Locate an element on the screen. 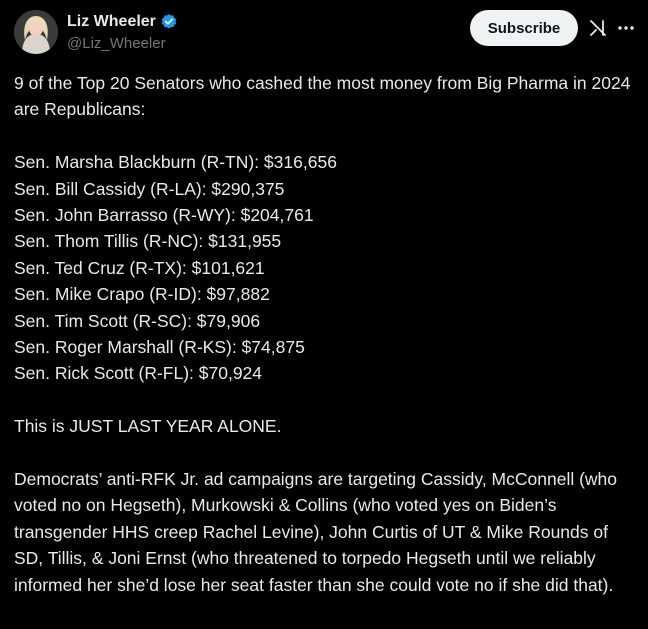  senator-line: Sen. Roger Marshall (R-KS): $74,875 is located at coordinates (159, 347).